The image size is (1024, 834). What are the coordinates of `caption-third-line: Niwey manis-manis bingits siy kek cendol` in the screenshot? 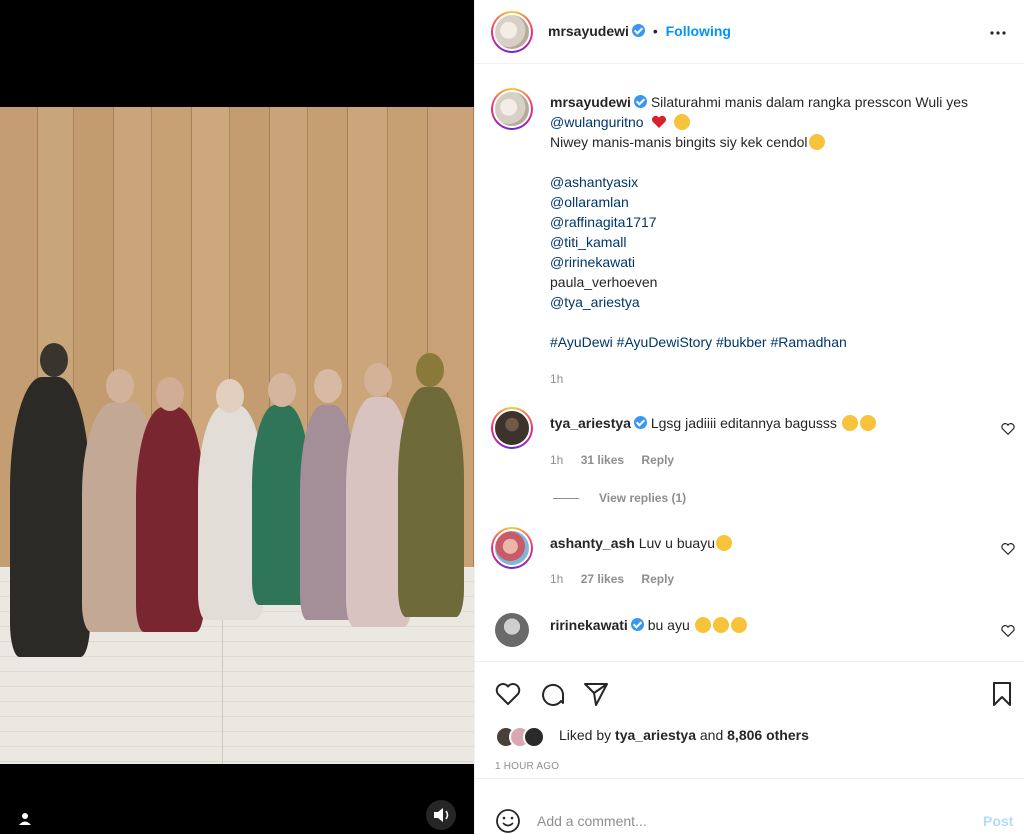 It's located at (688, 142).